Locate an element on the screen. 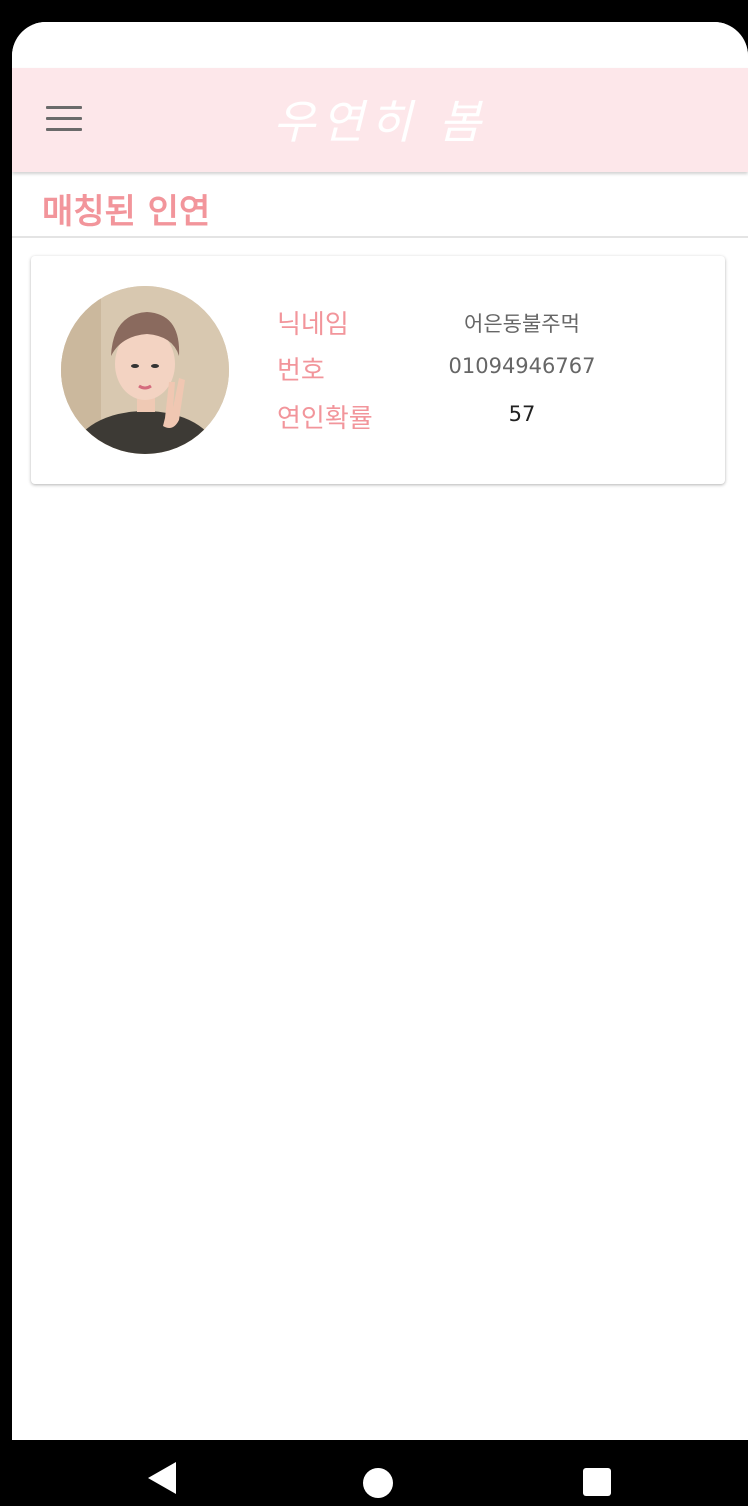 The image size is (748, 1506). back-icon is located at coordinates (163, 1478).